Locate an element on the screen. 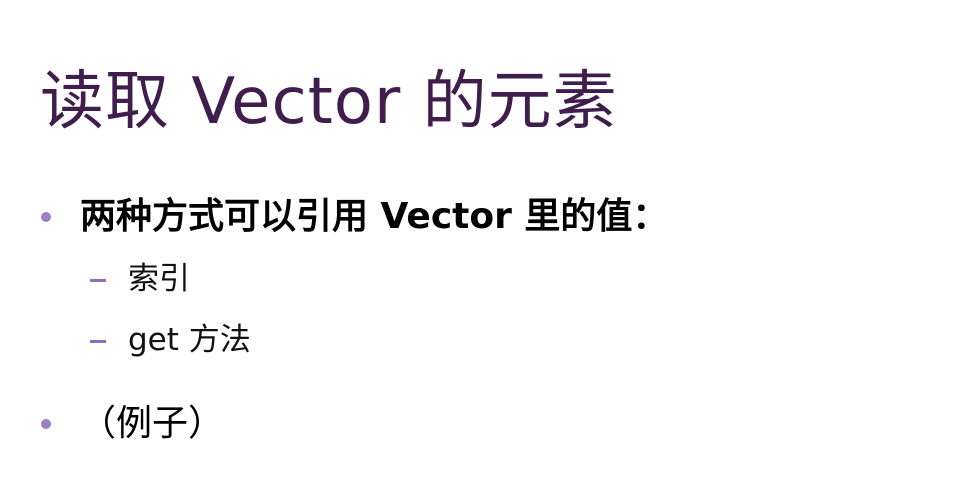 The height and width of the screenshot is (500, 980). bullet-text: （例子） is located at coordinates (152, 423).